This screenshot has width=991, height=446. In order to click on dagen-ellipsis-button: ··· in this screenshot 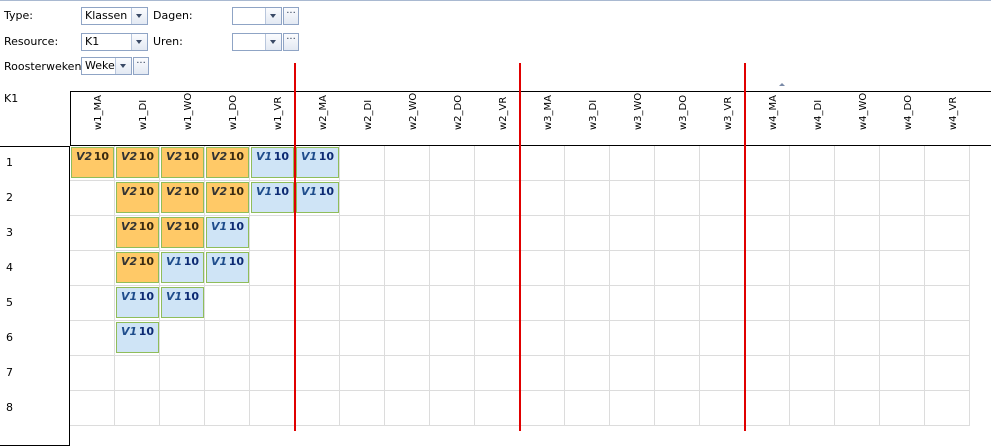, I will do `click(291, 16)`.